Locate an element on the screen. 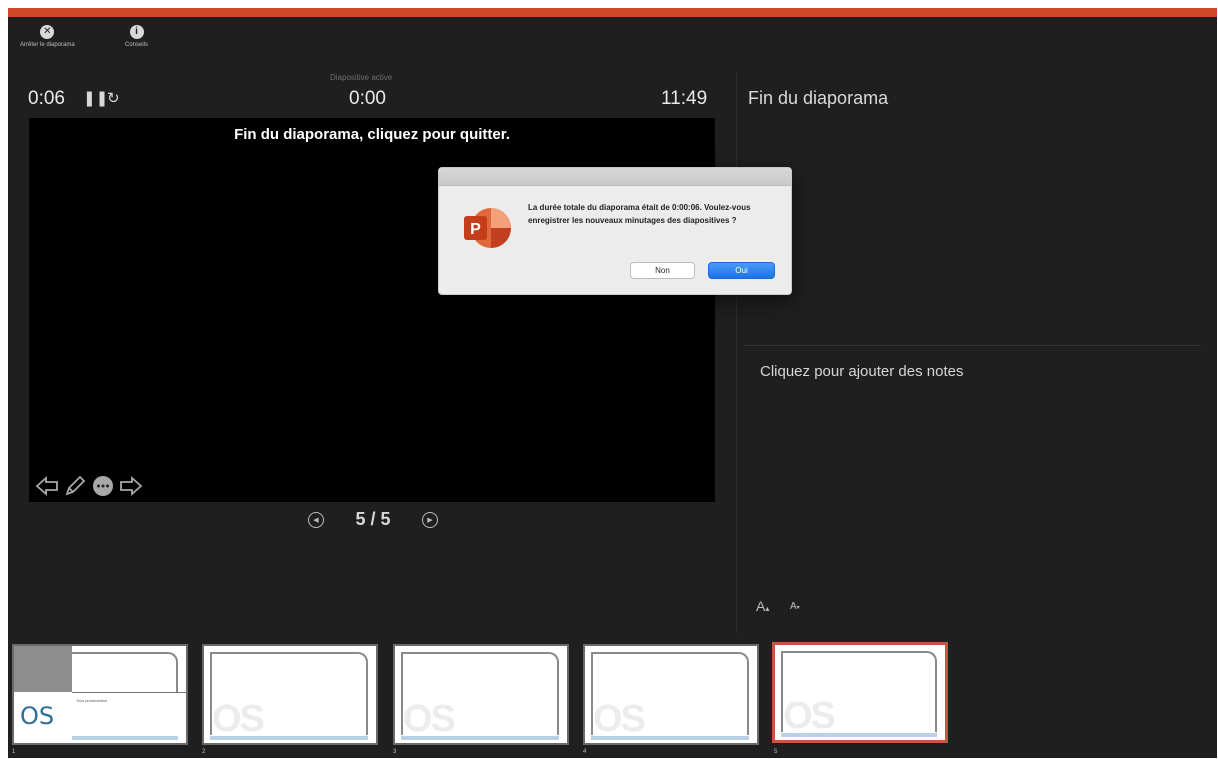 This screenshot has width=1218, height=759. slide-thumbnail-3: OS is located at coordinates (481, 694).